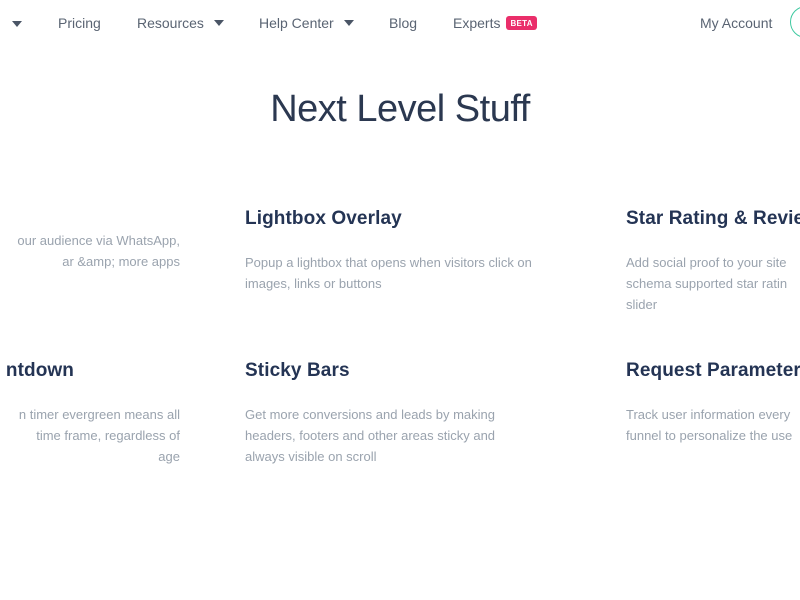 The width and height of the screenshot is (800, 600). What do you see at coordinates (521, 23) in the screenshot?
I see `beta-badge: BETA` at bounding box center [521, 23].